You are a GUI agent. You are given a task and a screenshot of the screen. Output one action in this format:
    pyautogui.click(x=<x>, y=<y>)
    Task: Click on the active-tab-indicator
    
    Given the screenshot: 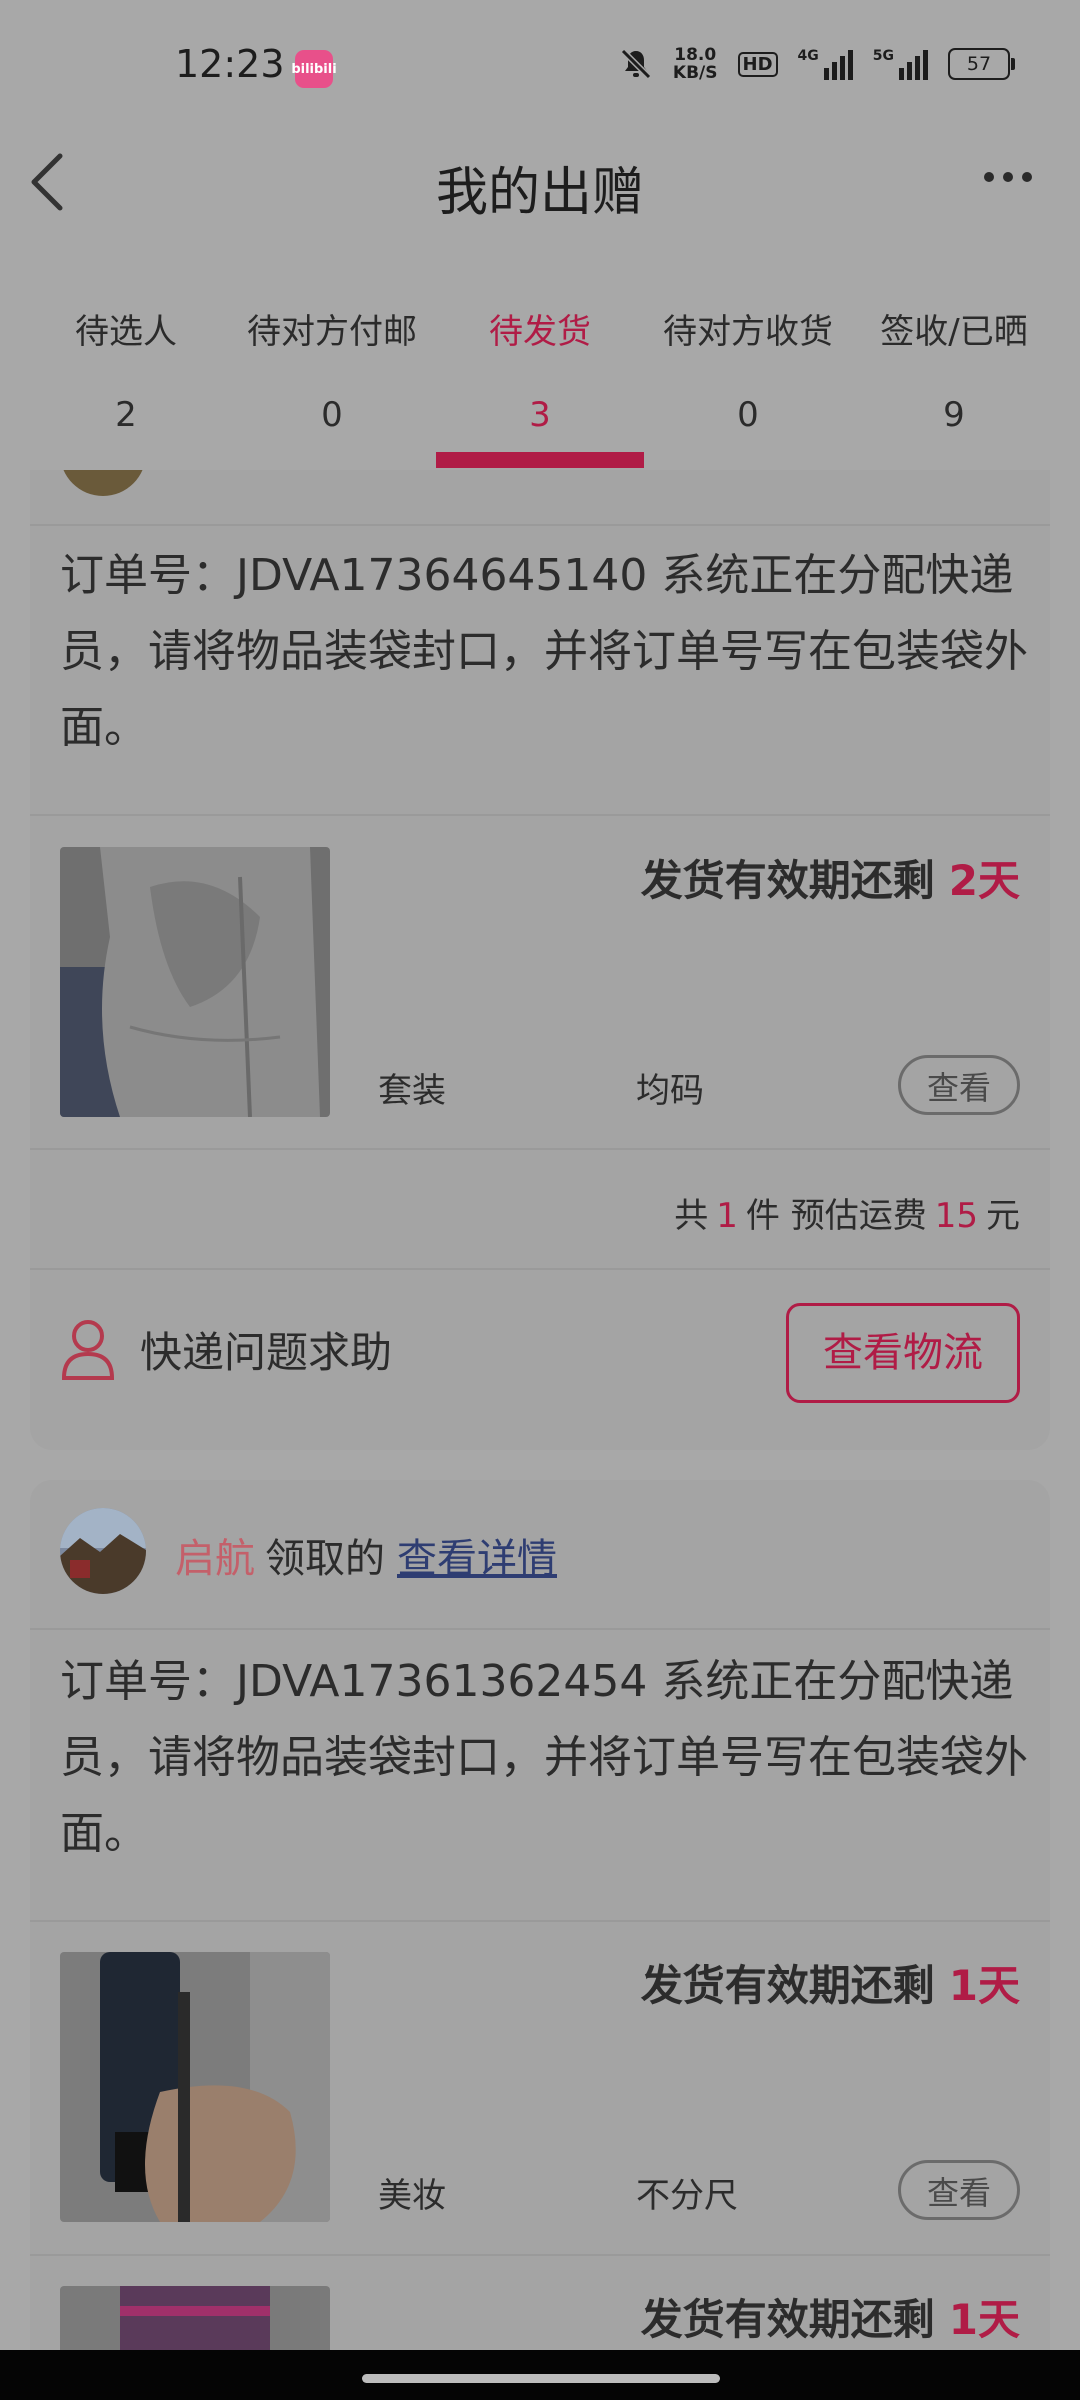 What is the action you would take?
    pyautogui.click(x=540, y=460)
    